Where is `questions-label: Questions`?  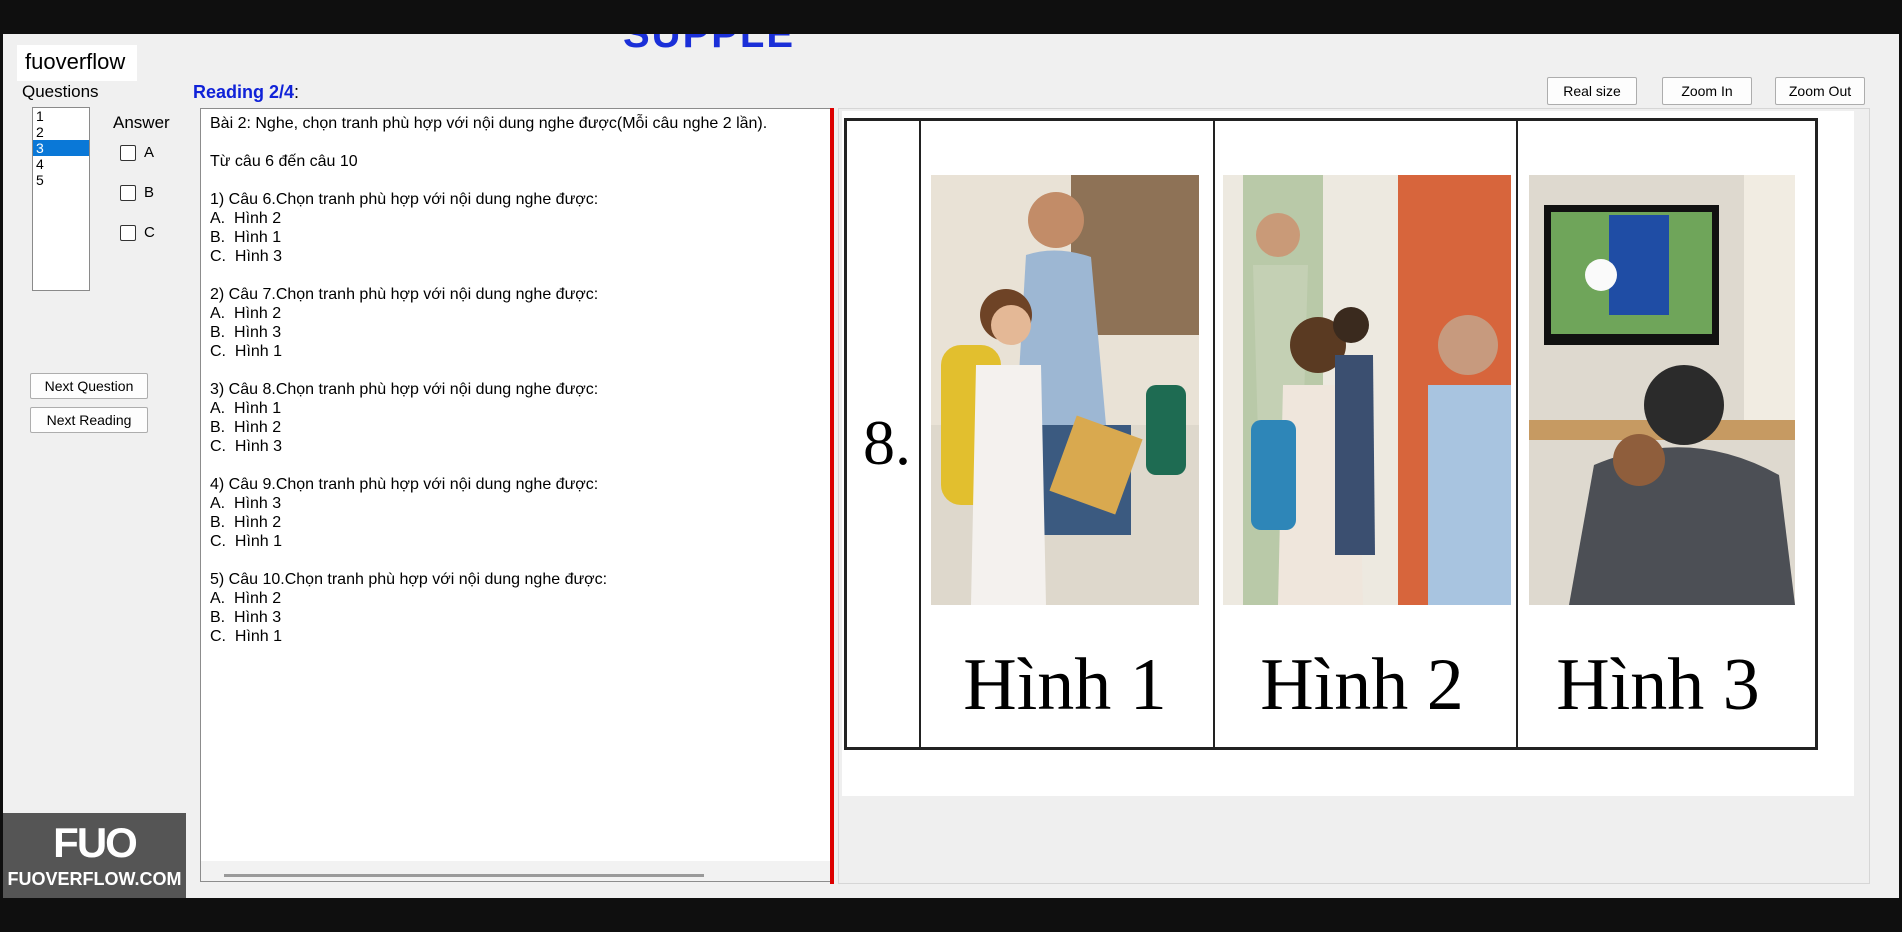 questions-label: Questions is located at coordinates (60, 91).